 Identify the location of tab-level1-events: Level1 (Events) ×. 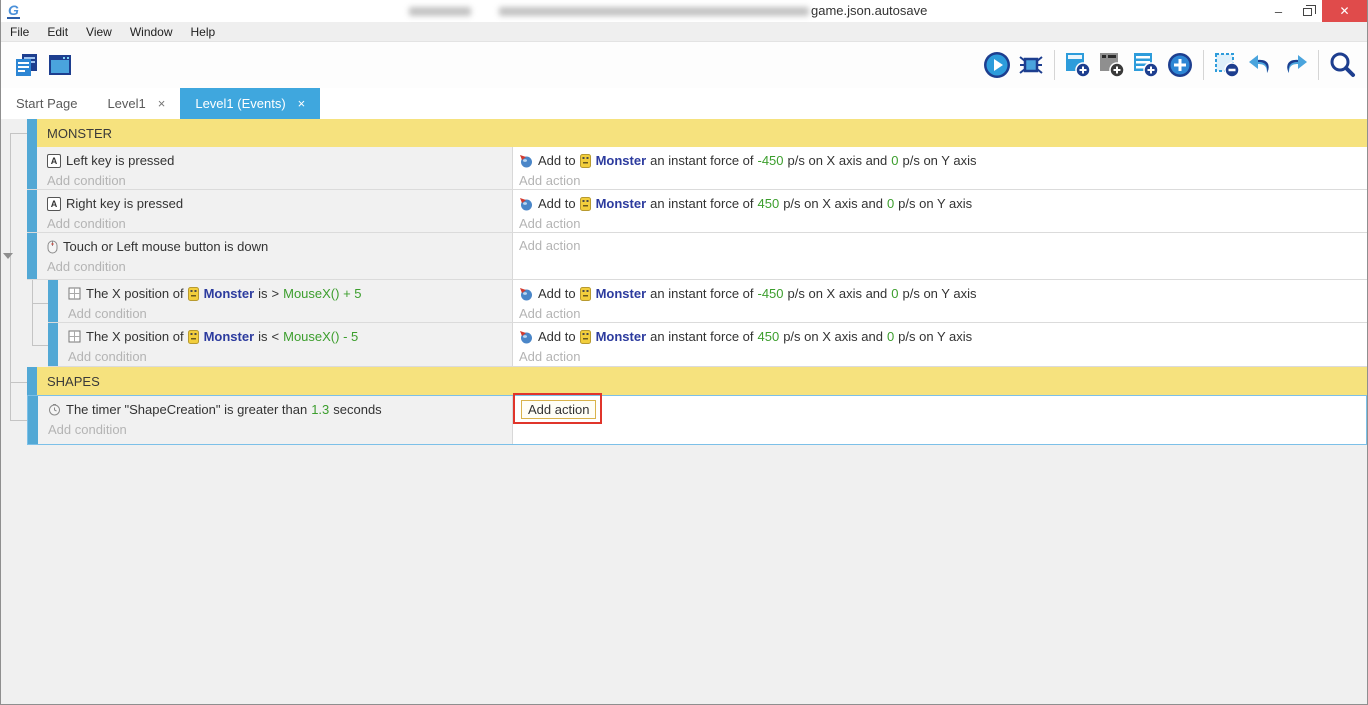
(250, 103).